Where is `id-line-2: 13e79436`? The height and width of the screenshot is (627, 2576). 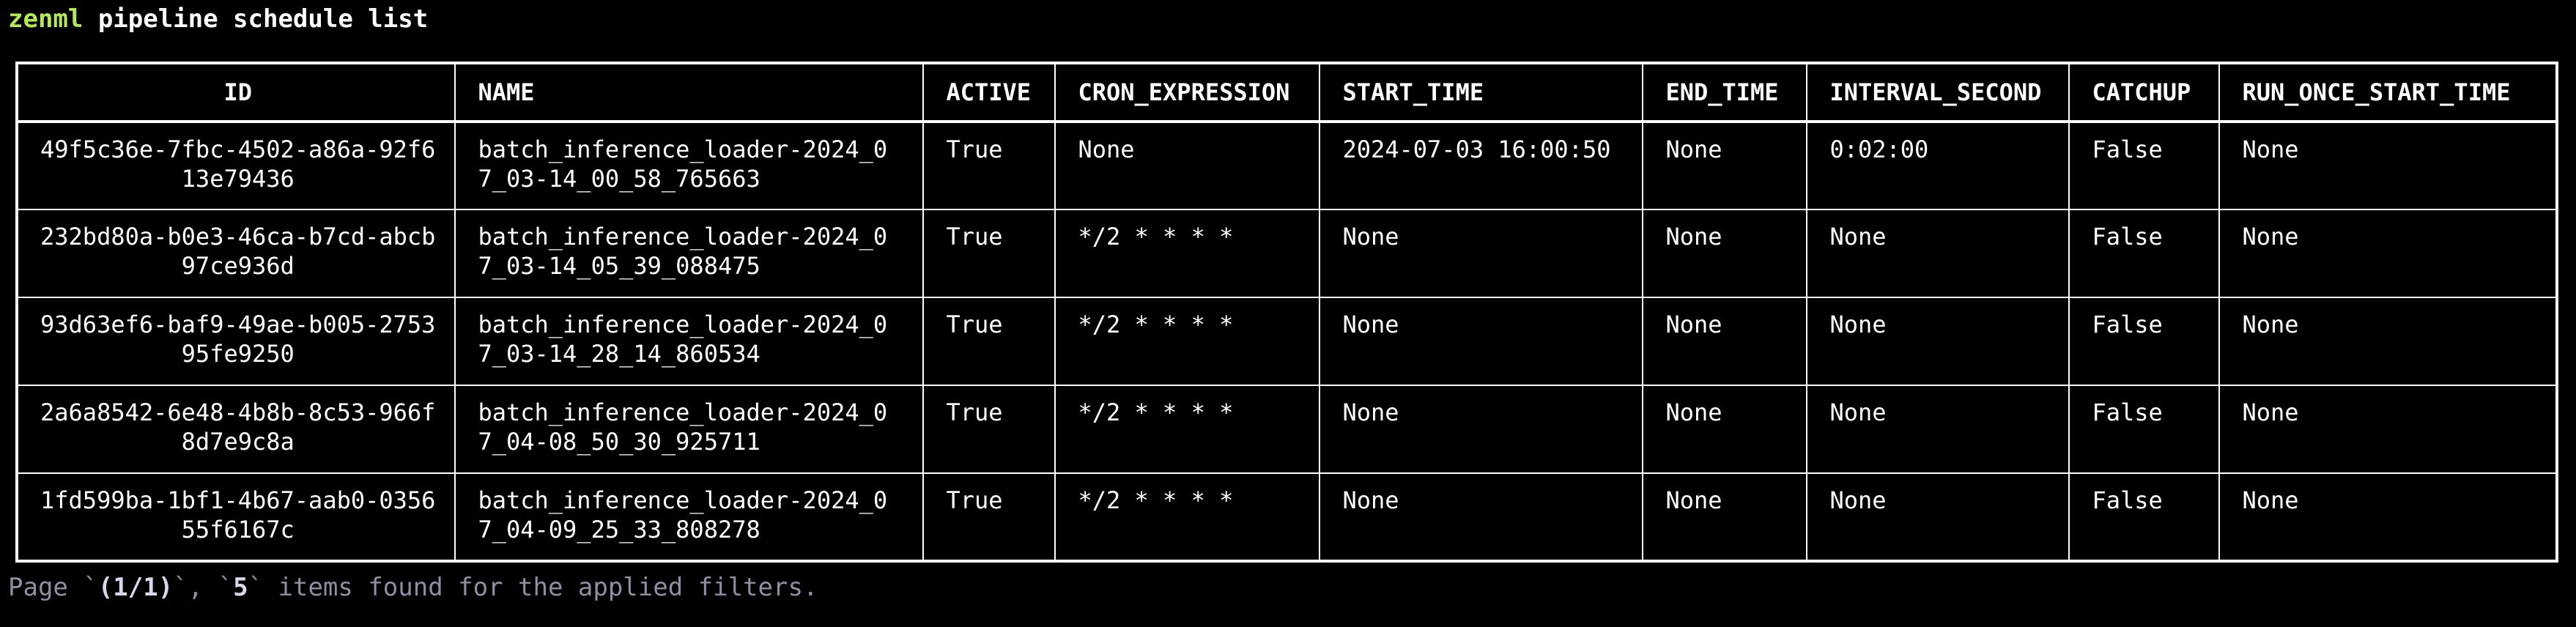 id-line-2: 13e79436 is located at coordinates (238, 179).